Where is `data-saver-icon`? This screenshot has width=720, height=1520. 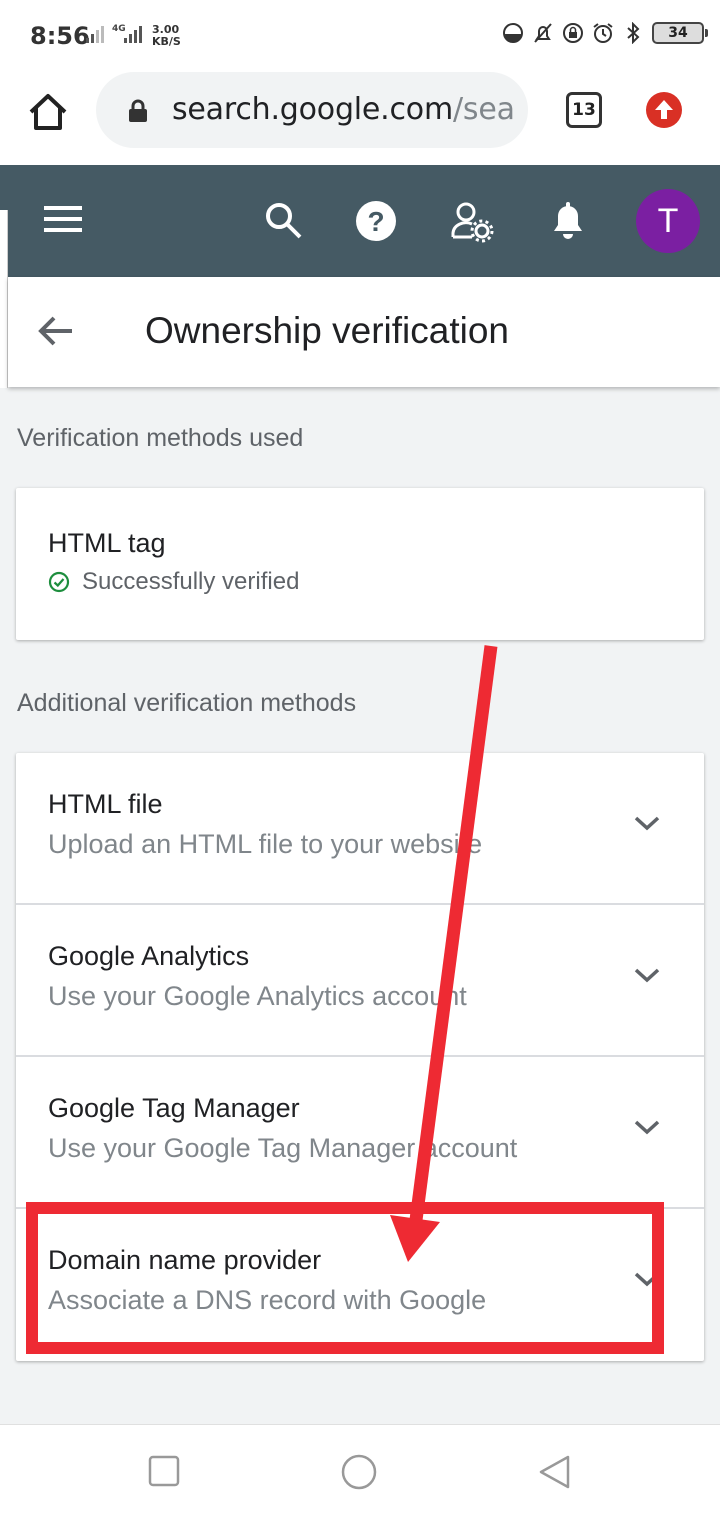
data-saver-icon is located at coordinates (513, 33).